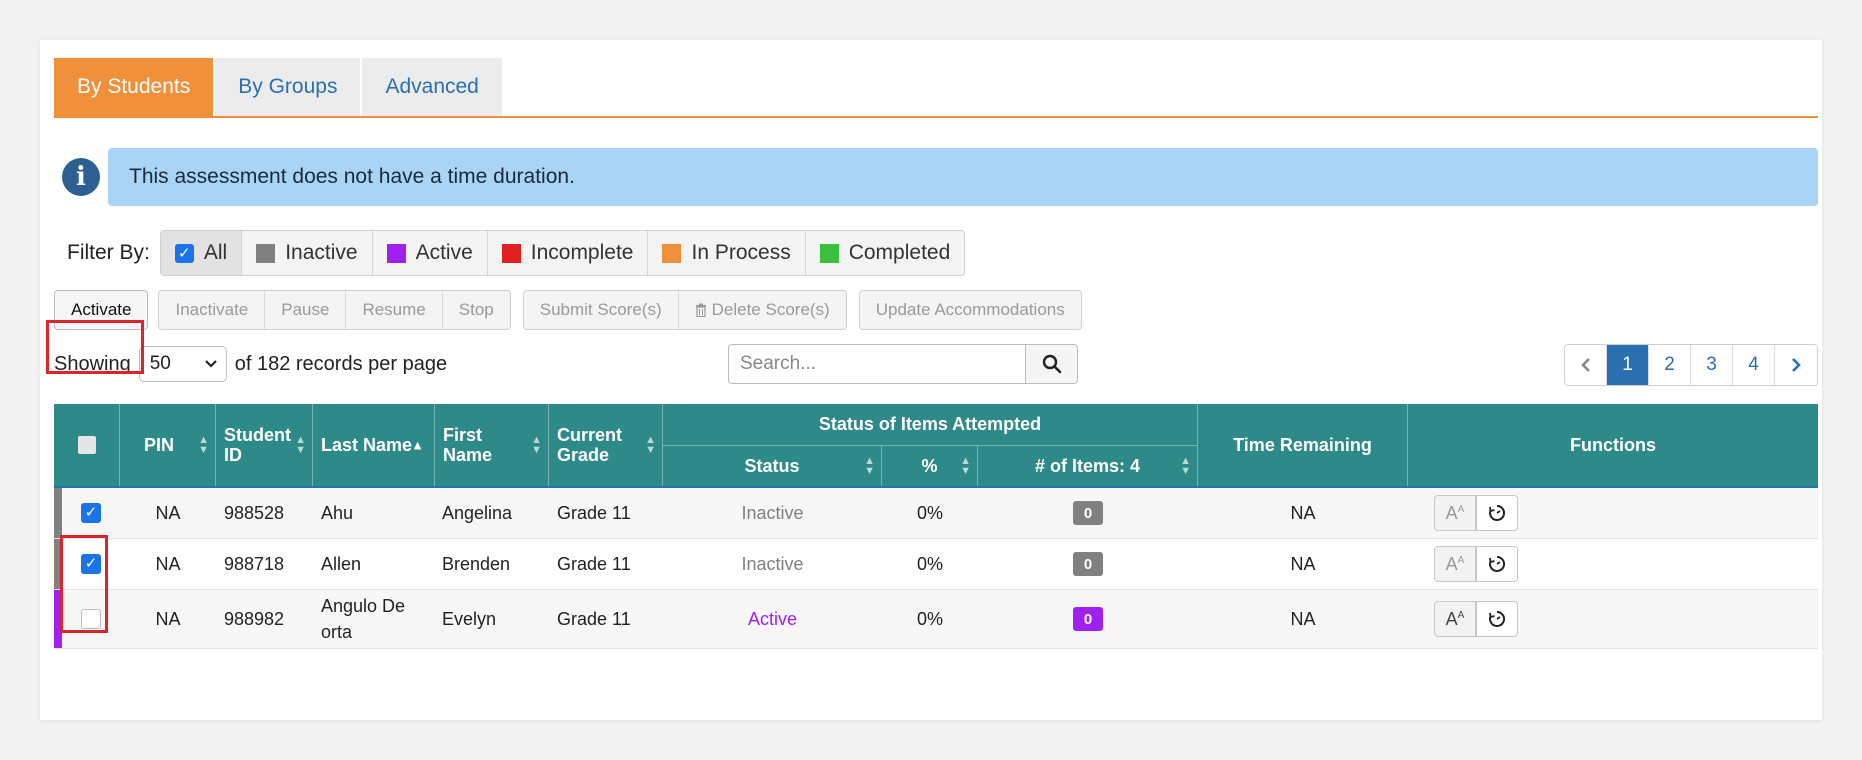  I want to click on checkbox-highlight, so click(84, 584).